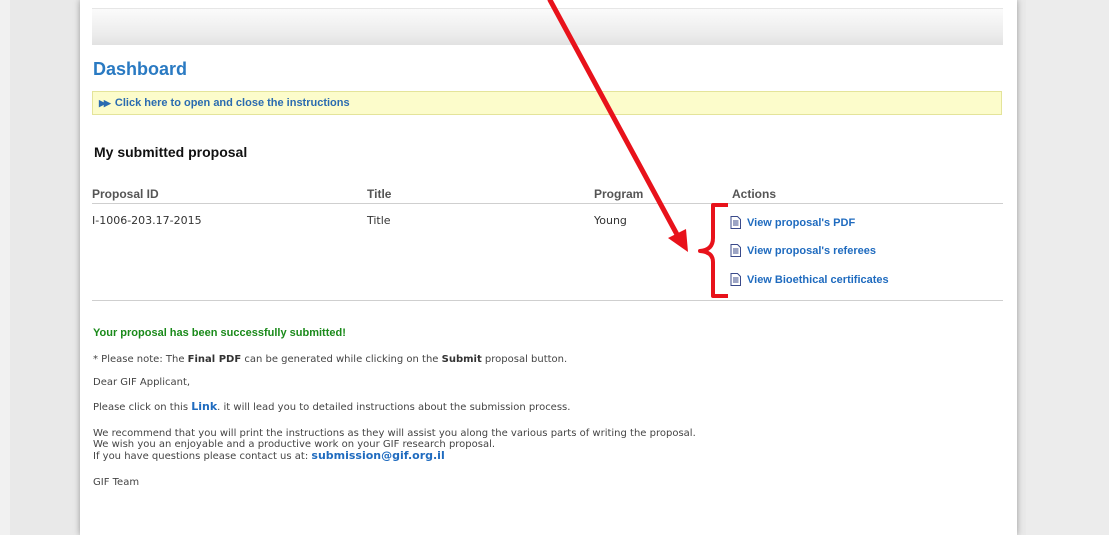 The height and width of the screenshot is (535, 1109). Describe the element at coordinates (811, 251) in the screenshot. I see `view-referees-label: View proposal's referees` at that location.